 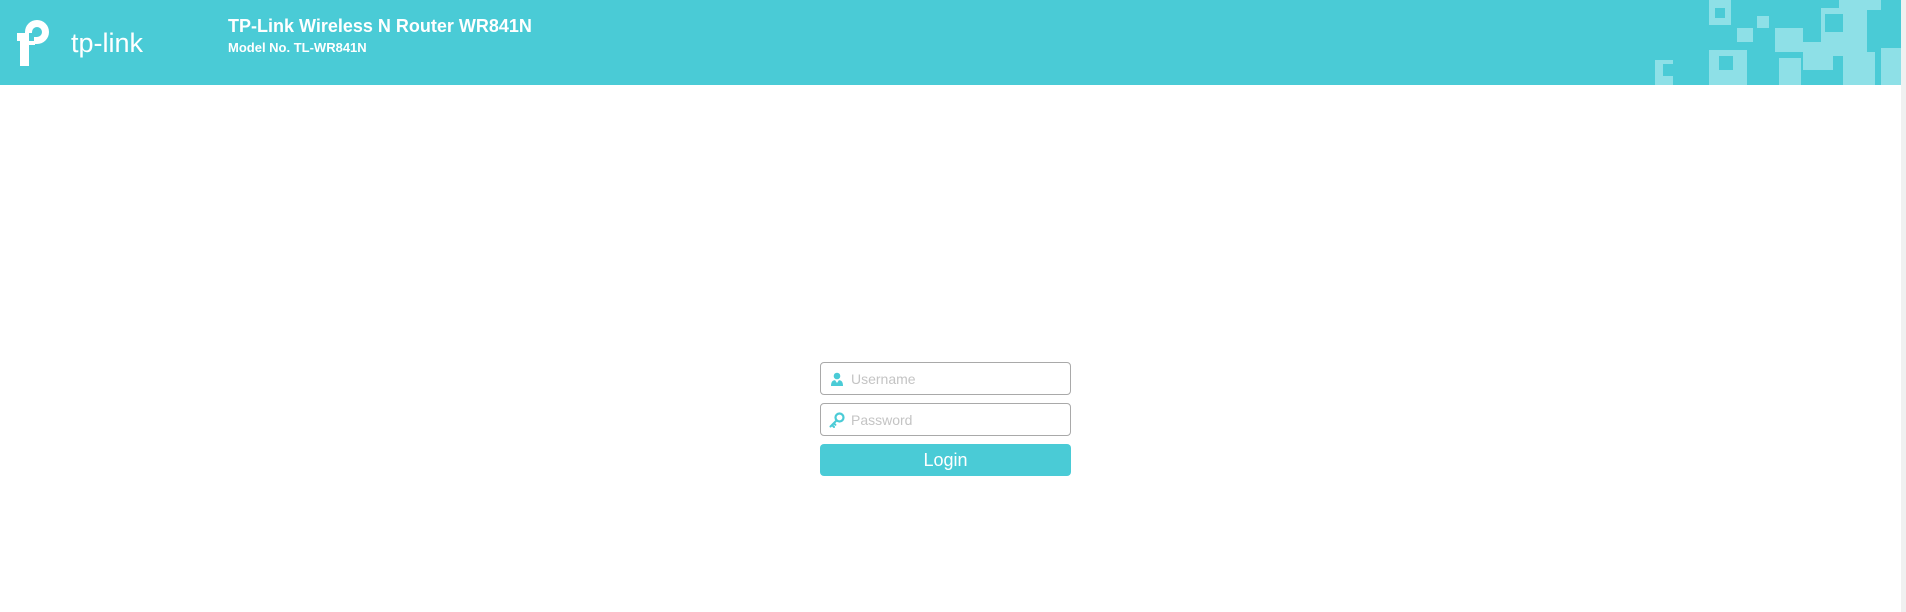 I want to click on login-form: Login, so click(x=945, y=419).